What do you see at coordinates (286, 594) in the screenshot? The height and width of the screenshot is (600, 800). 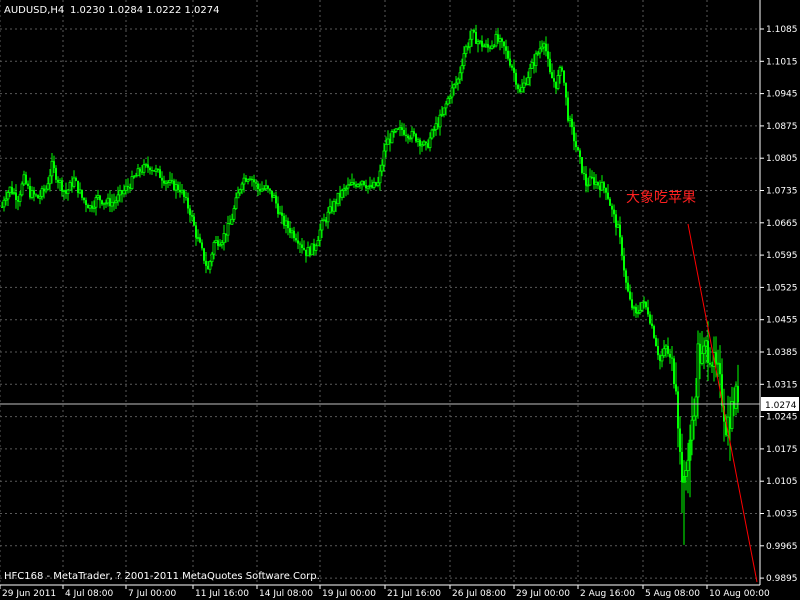 I see `x-tick-label: 14 Jul 08:00` at bounding box center [286, 594].